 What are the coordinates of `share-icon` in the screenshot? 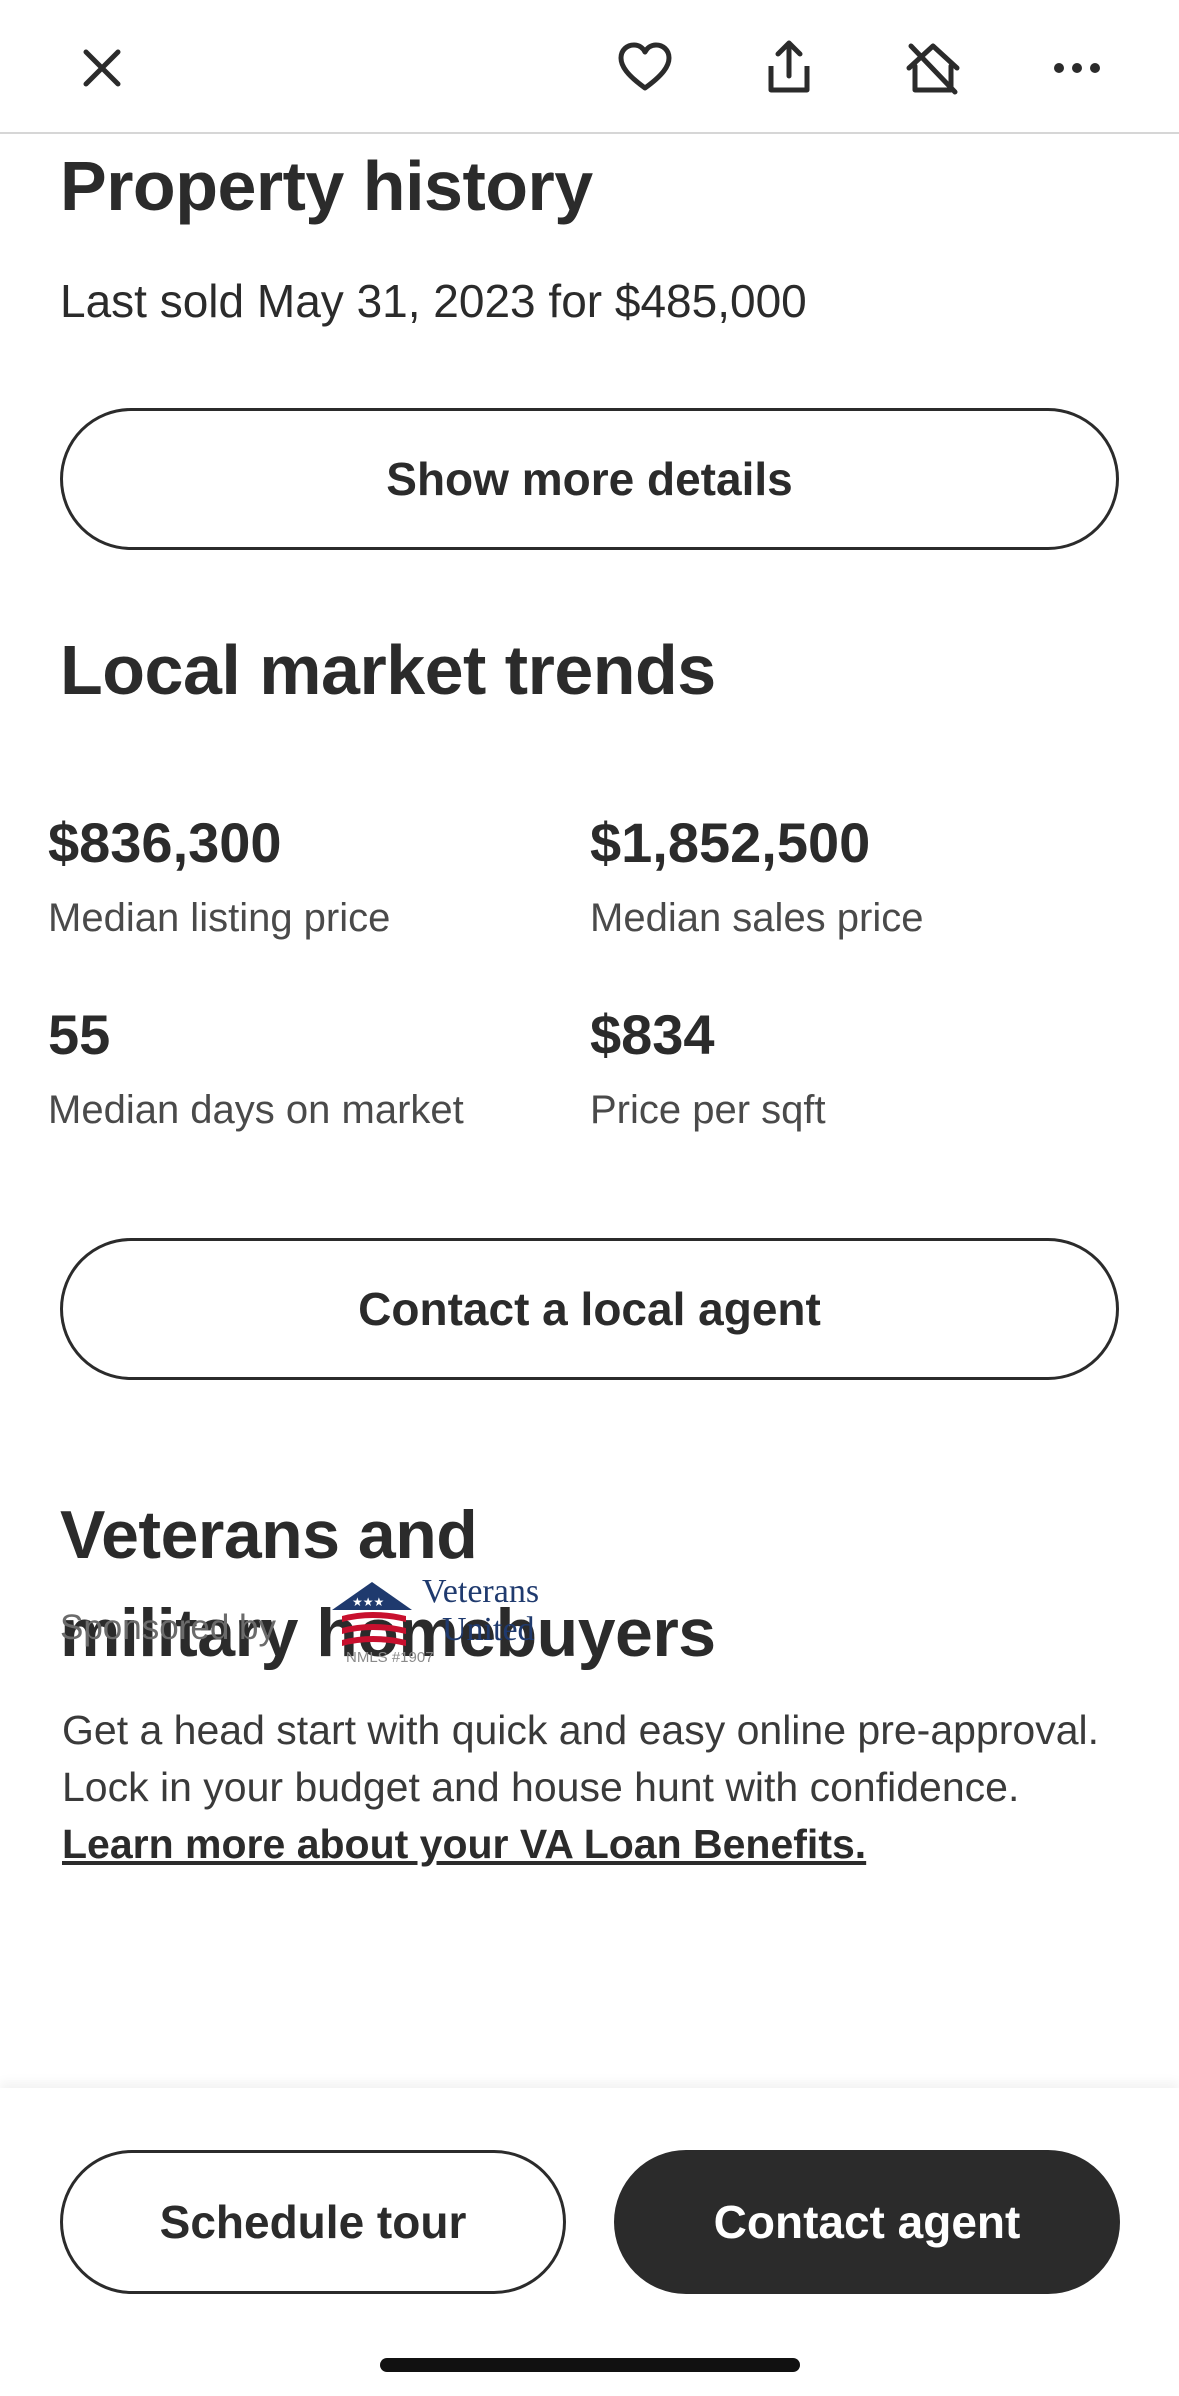 It's located at (789, 68).